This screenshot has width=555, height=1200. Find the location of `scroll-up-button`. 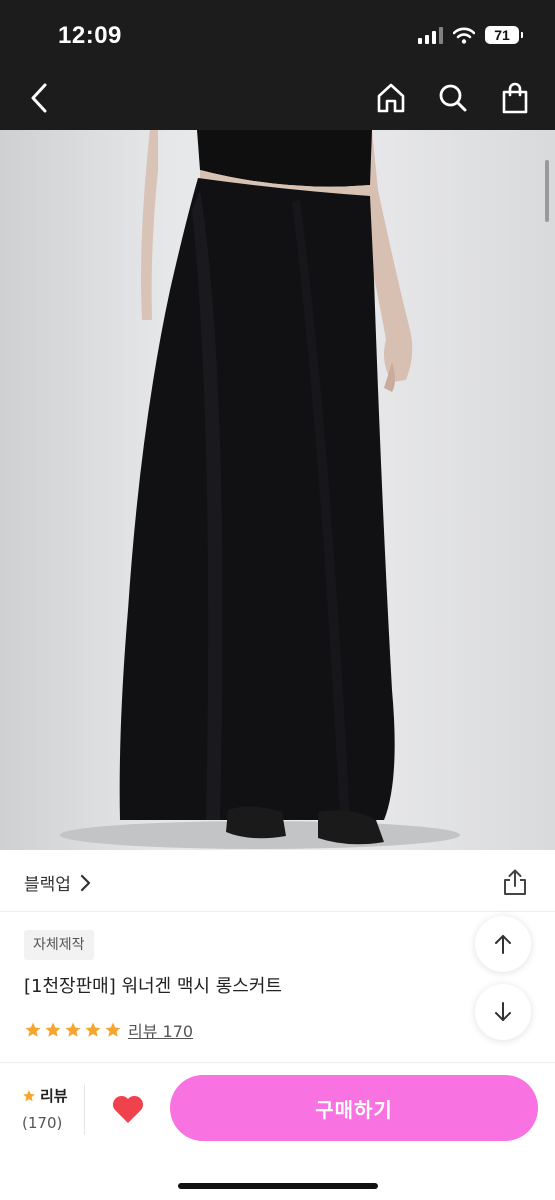

scroll-up-button is located at coordinates (503, 944).